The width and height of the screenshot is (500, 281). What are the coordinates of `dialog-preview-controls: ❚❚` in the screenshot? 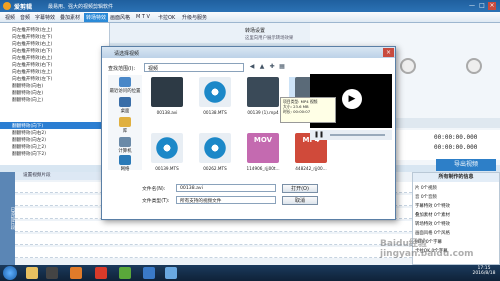 It's located at (351, 135).